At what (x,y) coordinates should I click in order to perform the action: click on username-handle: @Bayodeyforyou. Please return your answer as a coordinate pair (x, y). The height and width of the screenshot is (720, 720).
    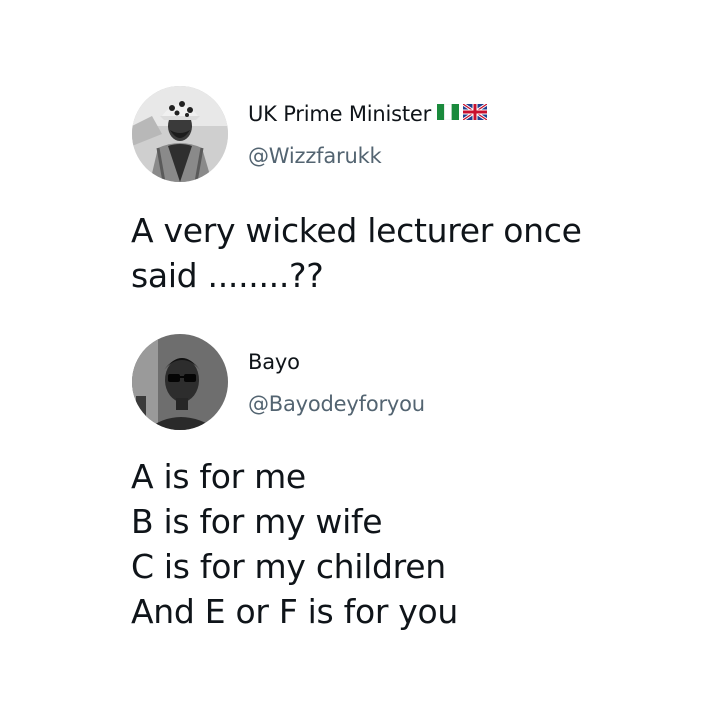
    Looking at the image, I should click on (336, 404).